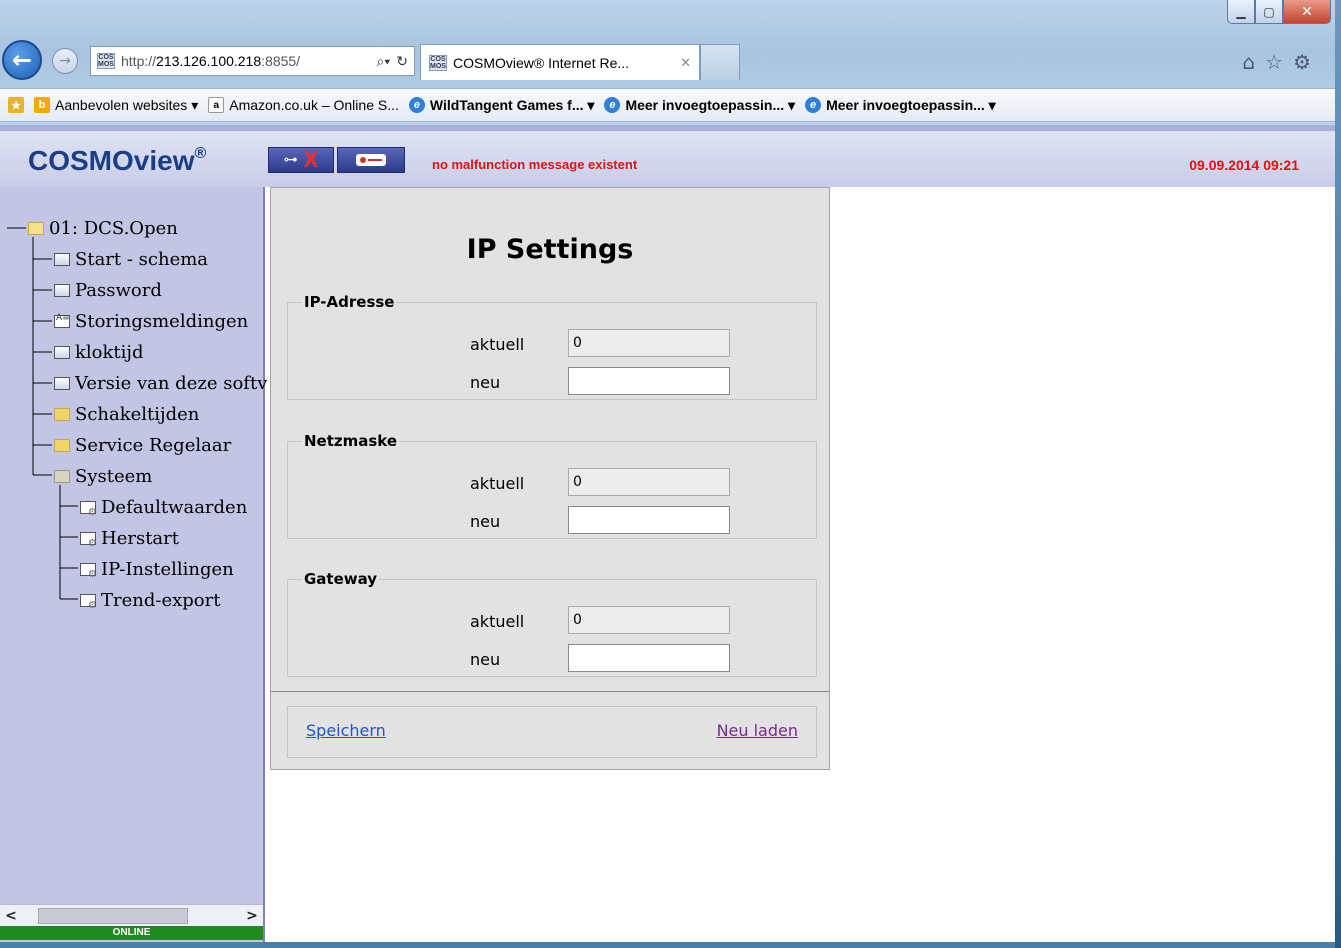  I want to click on scroll-left-icon: <, so click(11, 916).